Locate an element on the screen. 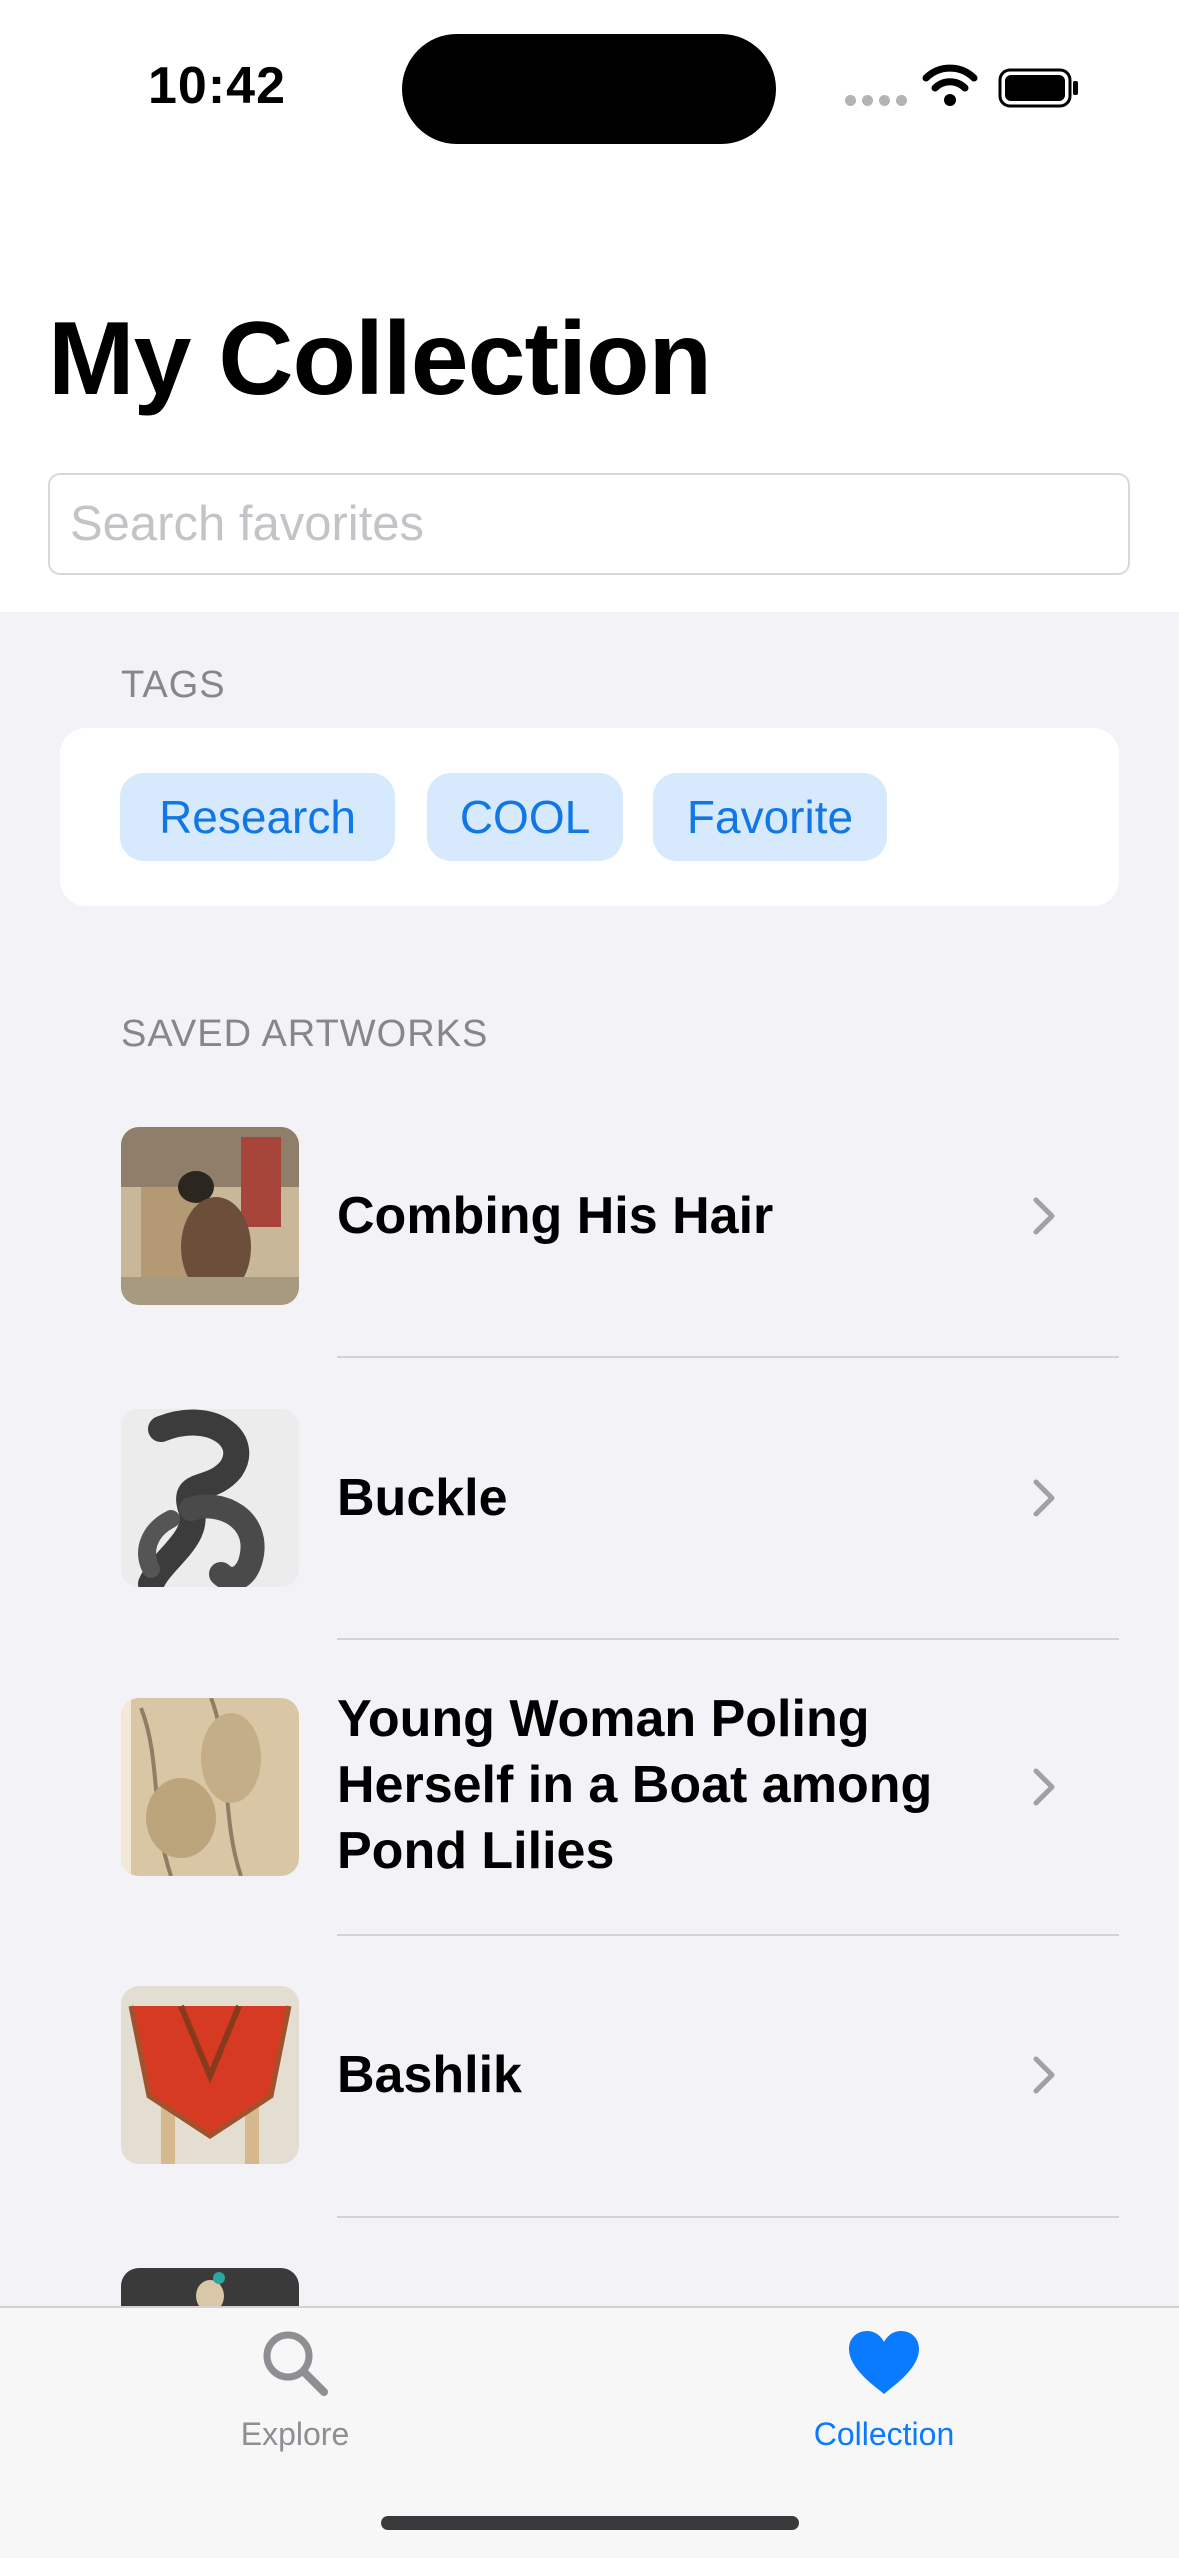 This screenshot has width=1179, height=2558. status-time: 10:42 is located at coordinates (217, 86).